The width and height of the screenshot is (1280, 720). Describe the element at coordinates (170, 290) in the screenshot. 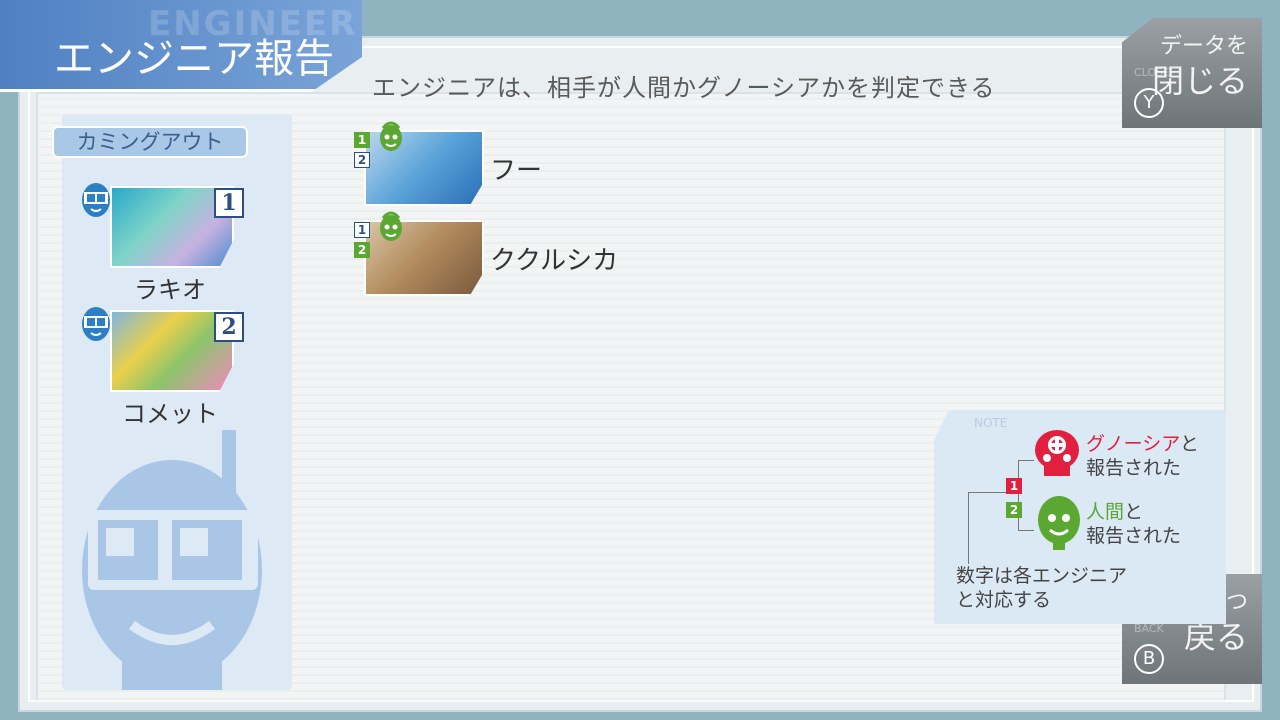

I see `engineer-name: ラキオ` at that location.